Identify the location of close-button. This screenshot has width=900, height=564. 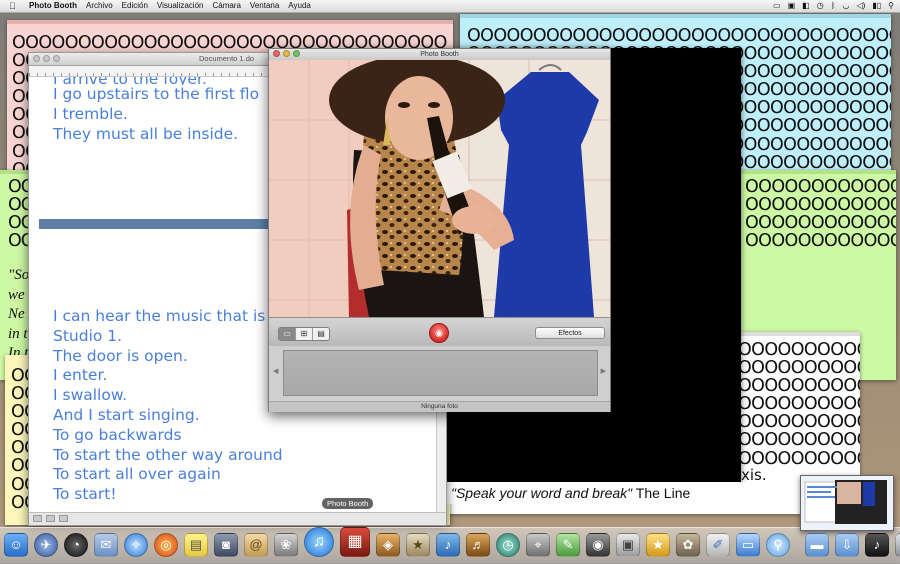
(36, 58).